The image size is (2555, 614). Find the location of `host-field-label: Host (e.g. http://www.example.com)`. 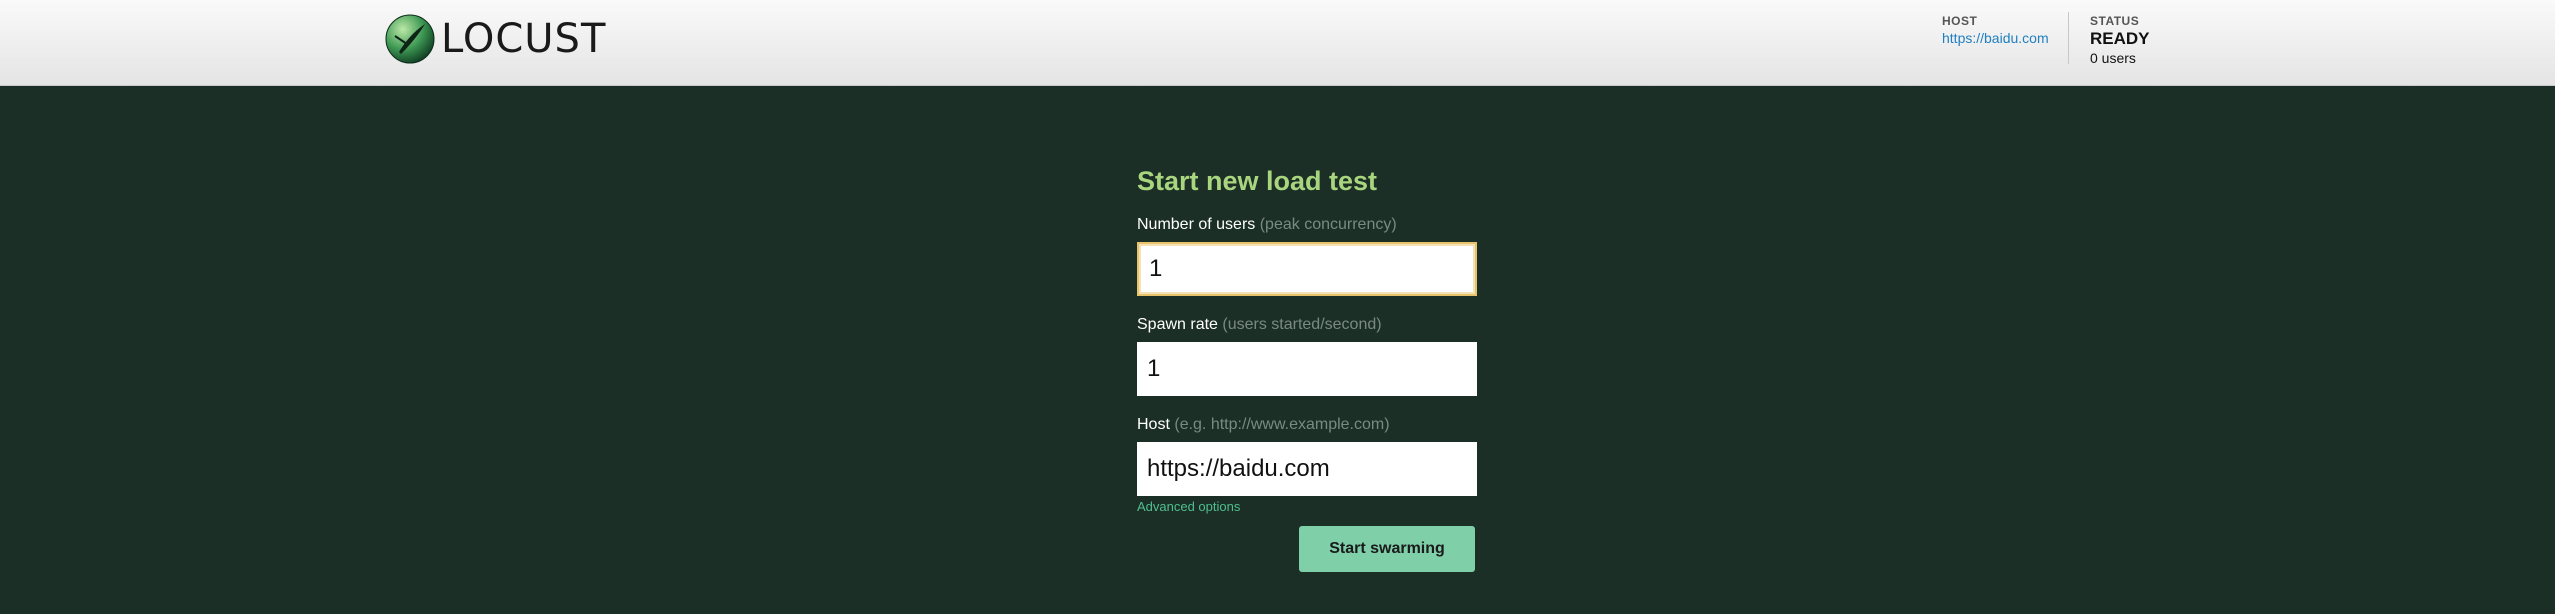

host-field-label: Host (e.g. http://www.example.com) is located at coordinates (1307, 426).